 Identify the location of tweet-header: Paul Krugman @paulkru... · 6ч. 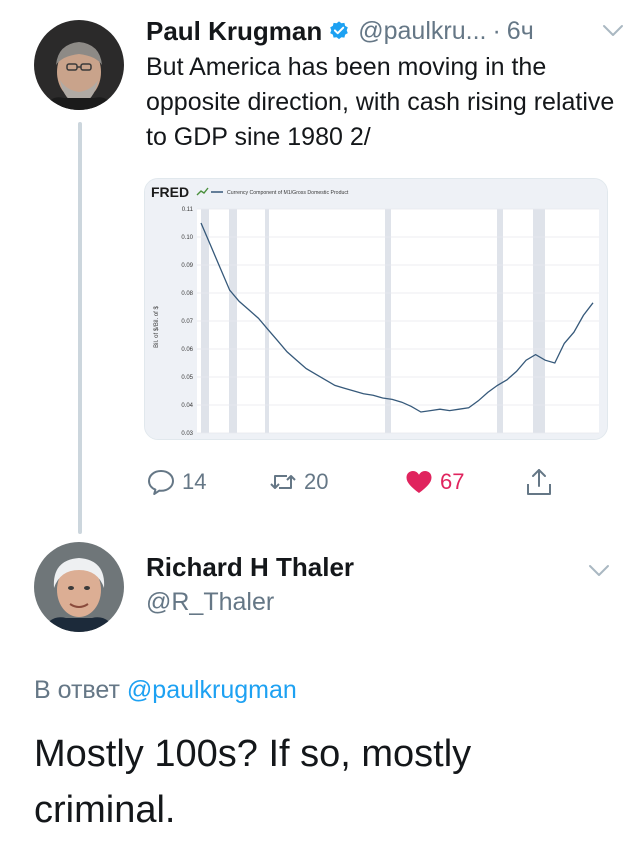
(381, 31).